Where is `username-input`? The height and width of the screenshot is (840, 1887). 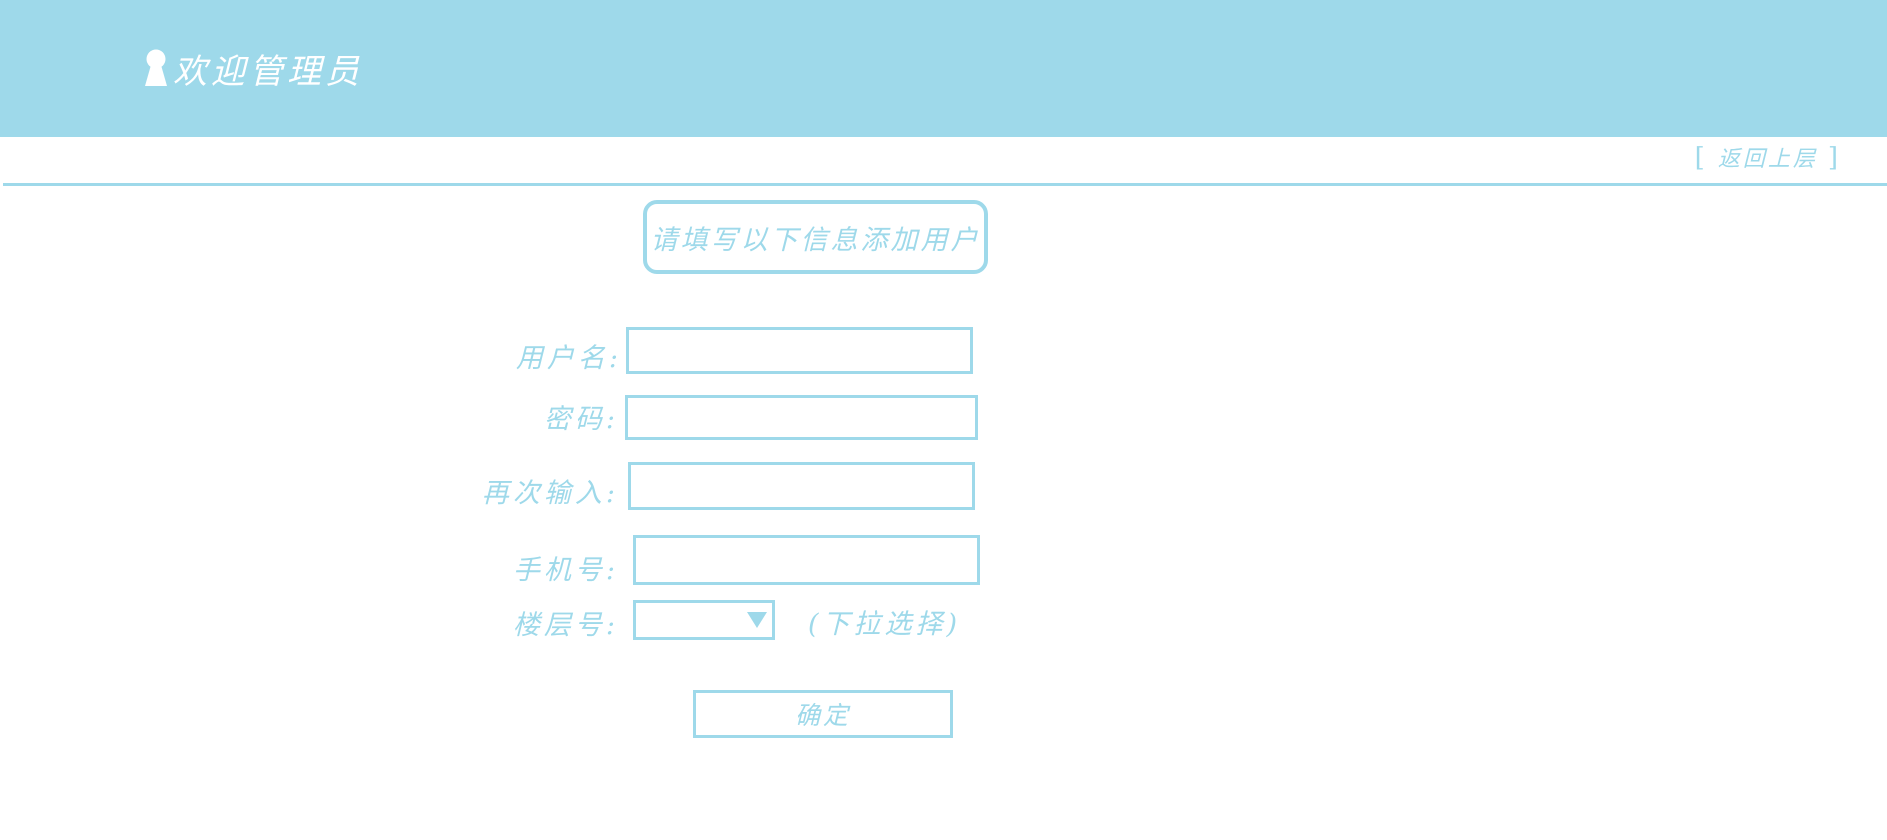
username-input is located at coordinates (799, 350).